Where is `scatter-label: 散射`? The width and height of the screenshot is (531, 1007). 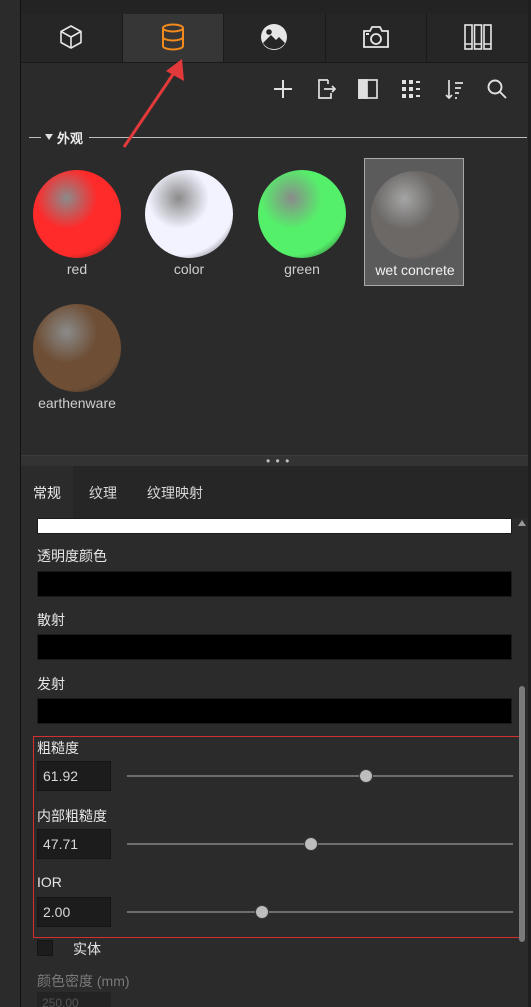
scatter-label: 散射 is located at coordinates (51, 620).